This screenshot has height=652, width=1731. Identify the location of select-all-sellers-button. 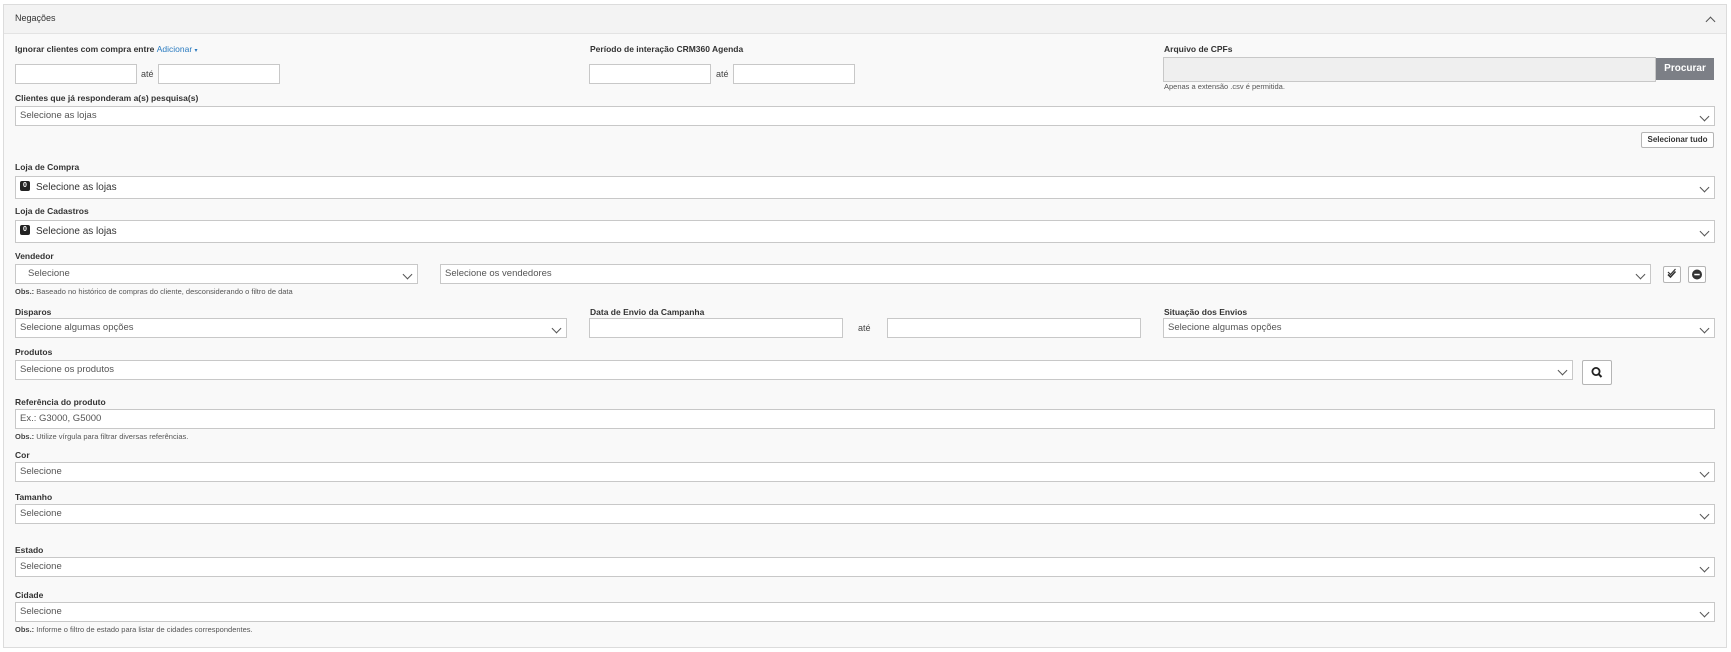
(1672, 274).